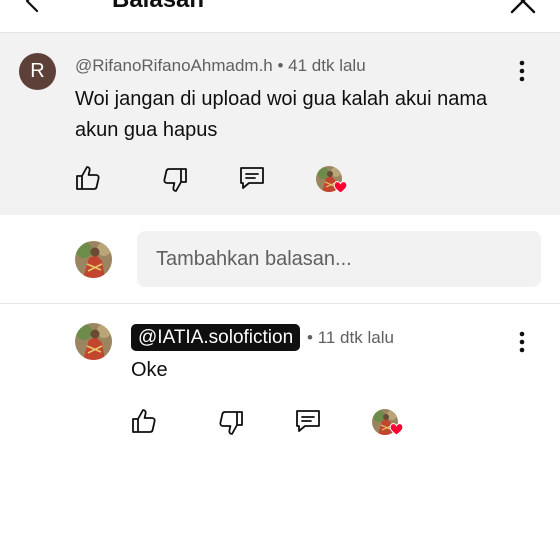 The height and width of the screenshot is (560, 560). Describe the element at coordinates (355, 337) in the screenshot. I see `comment-time: 11 dtk lalu` at that location.